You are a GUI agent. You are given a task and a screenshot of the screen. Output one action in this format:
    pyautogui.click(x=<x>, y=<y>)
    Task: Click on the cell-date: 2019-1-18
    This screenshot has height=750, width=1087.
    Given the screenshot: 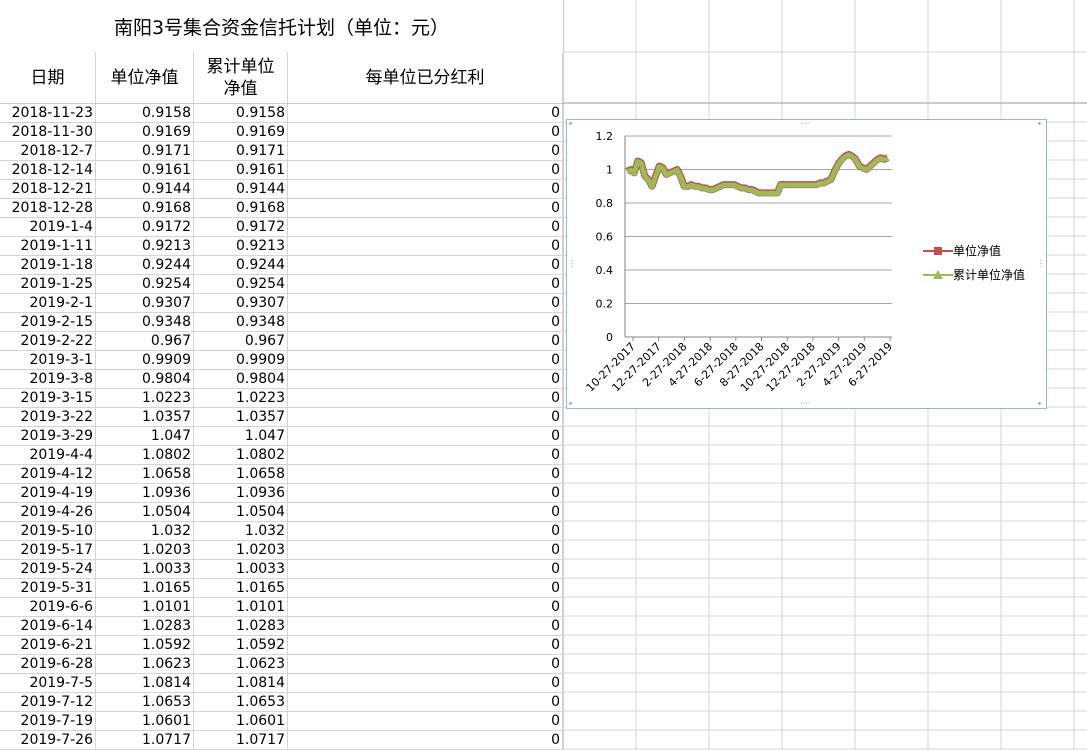 What is the action you would take?
    pyautogui.click(x=48, y=265)
    